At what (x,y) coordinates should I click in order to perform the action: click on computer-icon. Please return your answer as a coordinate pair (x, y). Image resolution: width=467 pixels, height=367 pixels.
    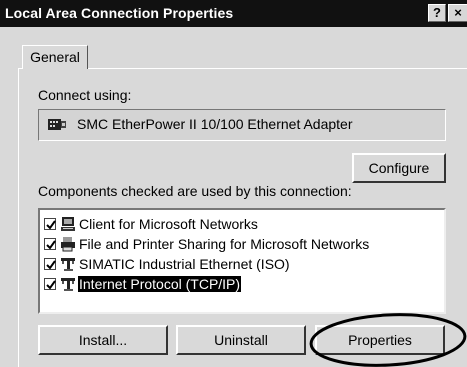
    Looking at the image, I should click on (68, 224).